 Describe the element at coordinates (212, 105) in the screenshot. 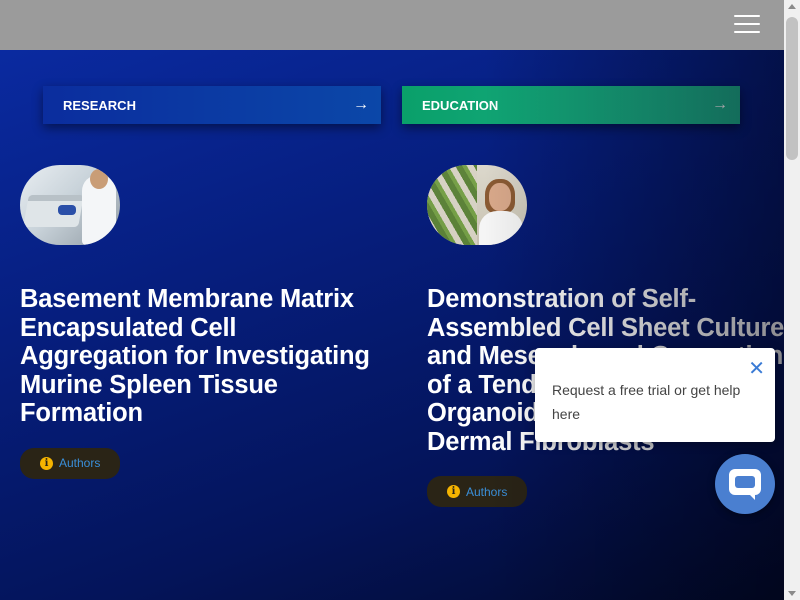

I see `research-category-button: RESEARCH →` at that location.